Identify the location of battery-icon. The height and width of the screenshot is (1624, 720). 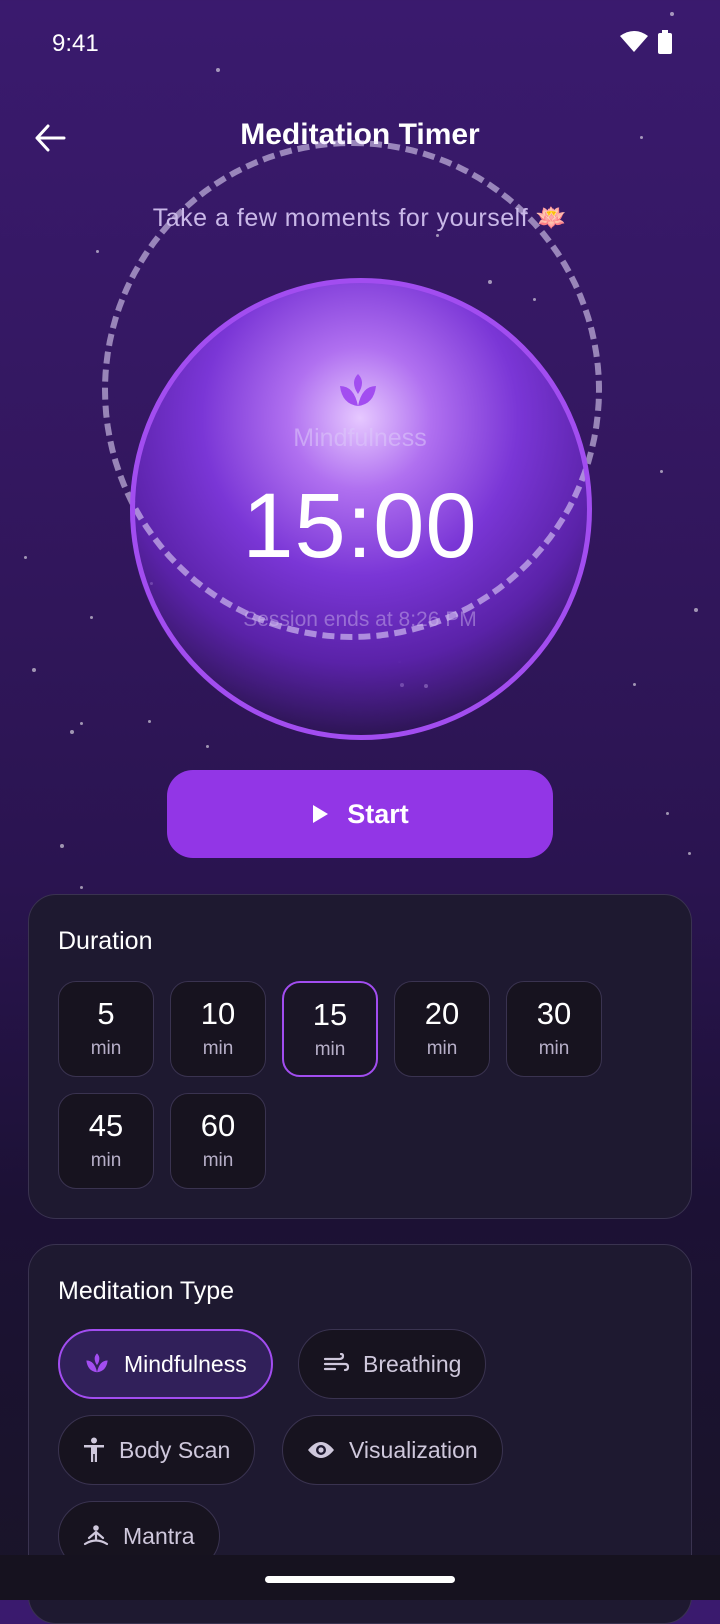
(665, 44).